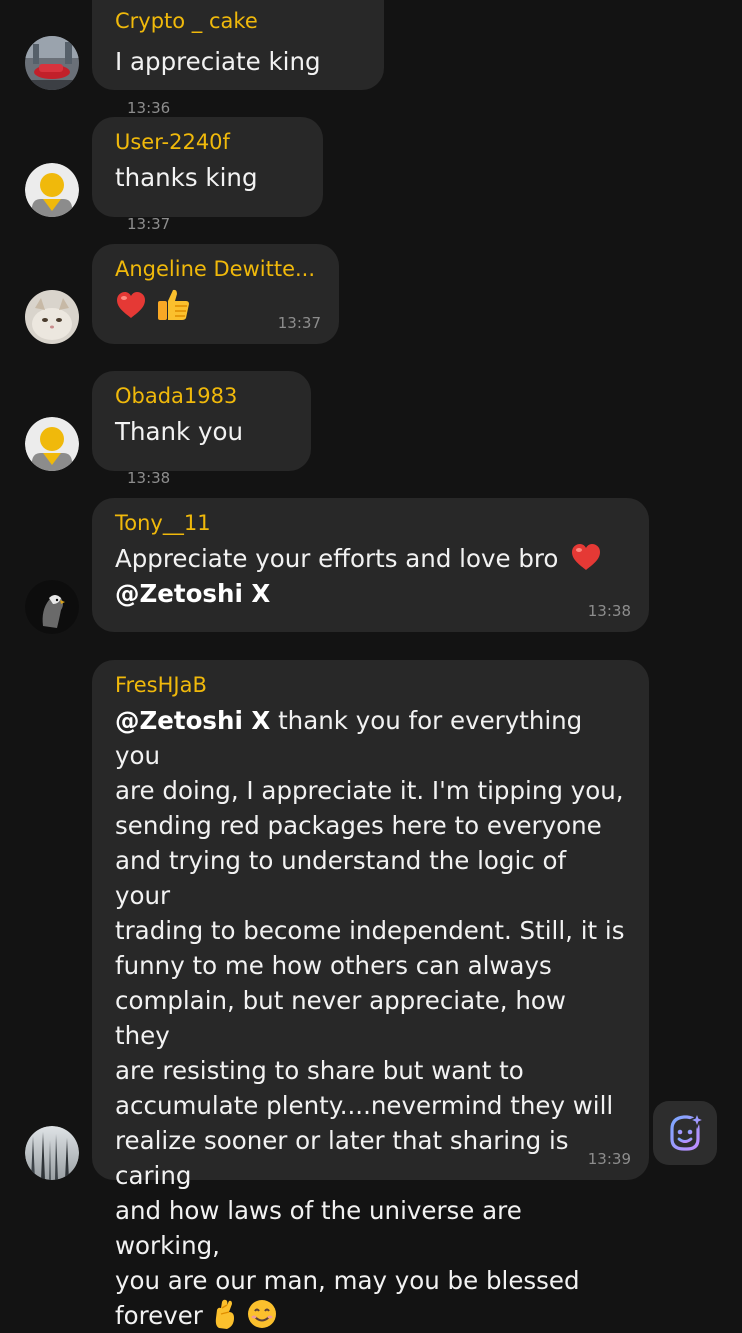  What do you see at coordinates (238, 21) in the screenshot?
I see `sender-name: Crypto _ cake` at bounding box center [238, 21].